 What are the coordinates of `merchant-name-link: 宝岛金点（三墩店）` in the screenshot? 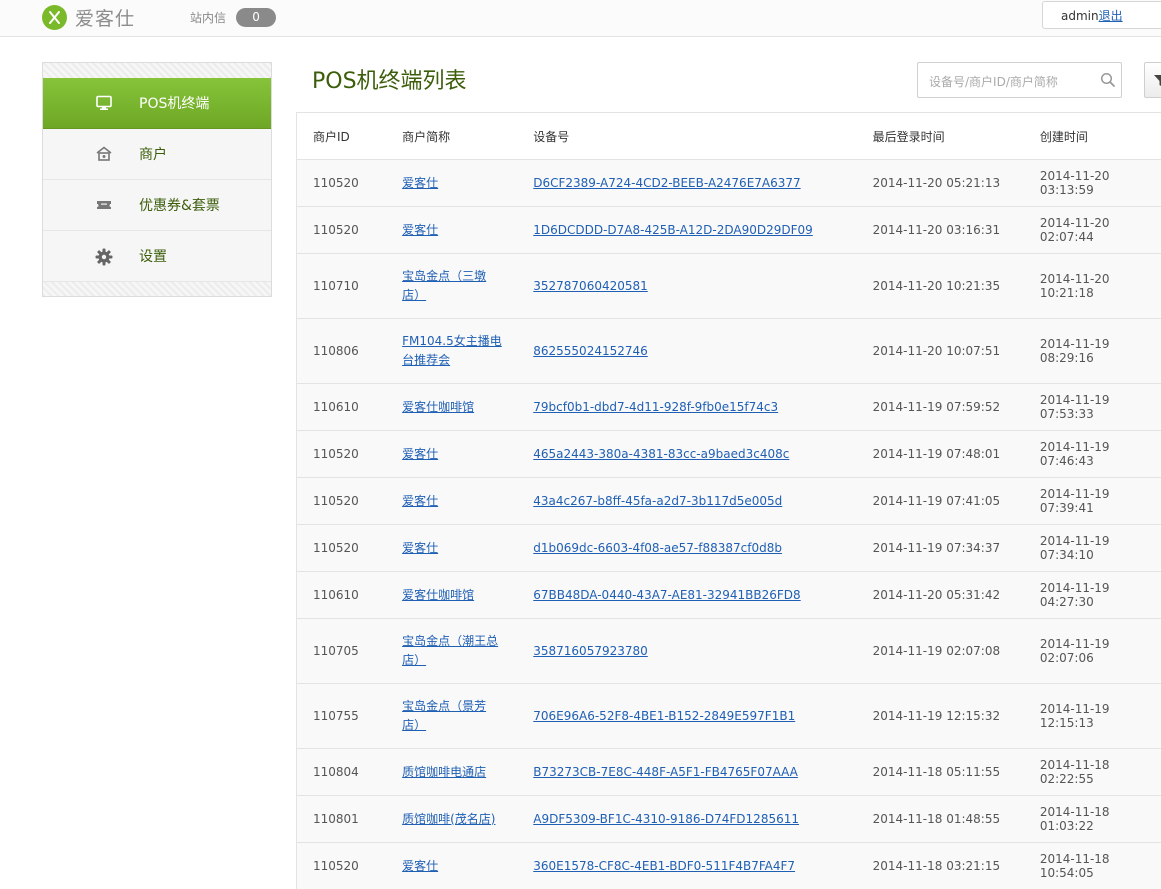 It's located at (453, 286).